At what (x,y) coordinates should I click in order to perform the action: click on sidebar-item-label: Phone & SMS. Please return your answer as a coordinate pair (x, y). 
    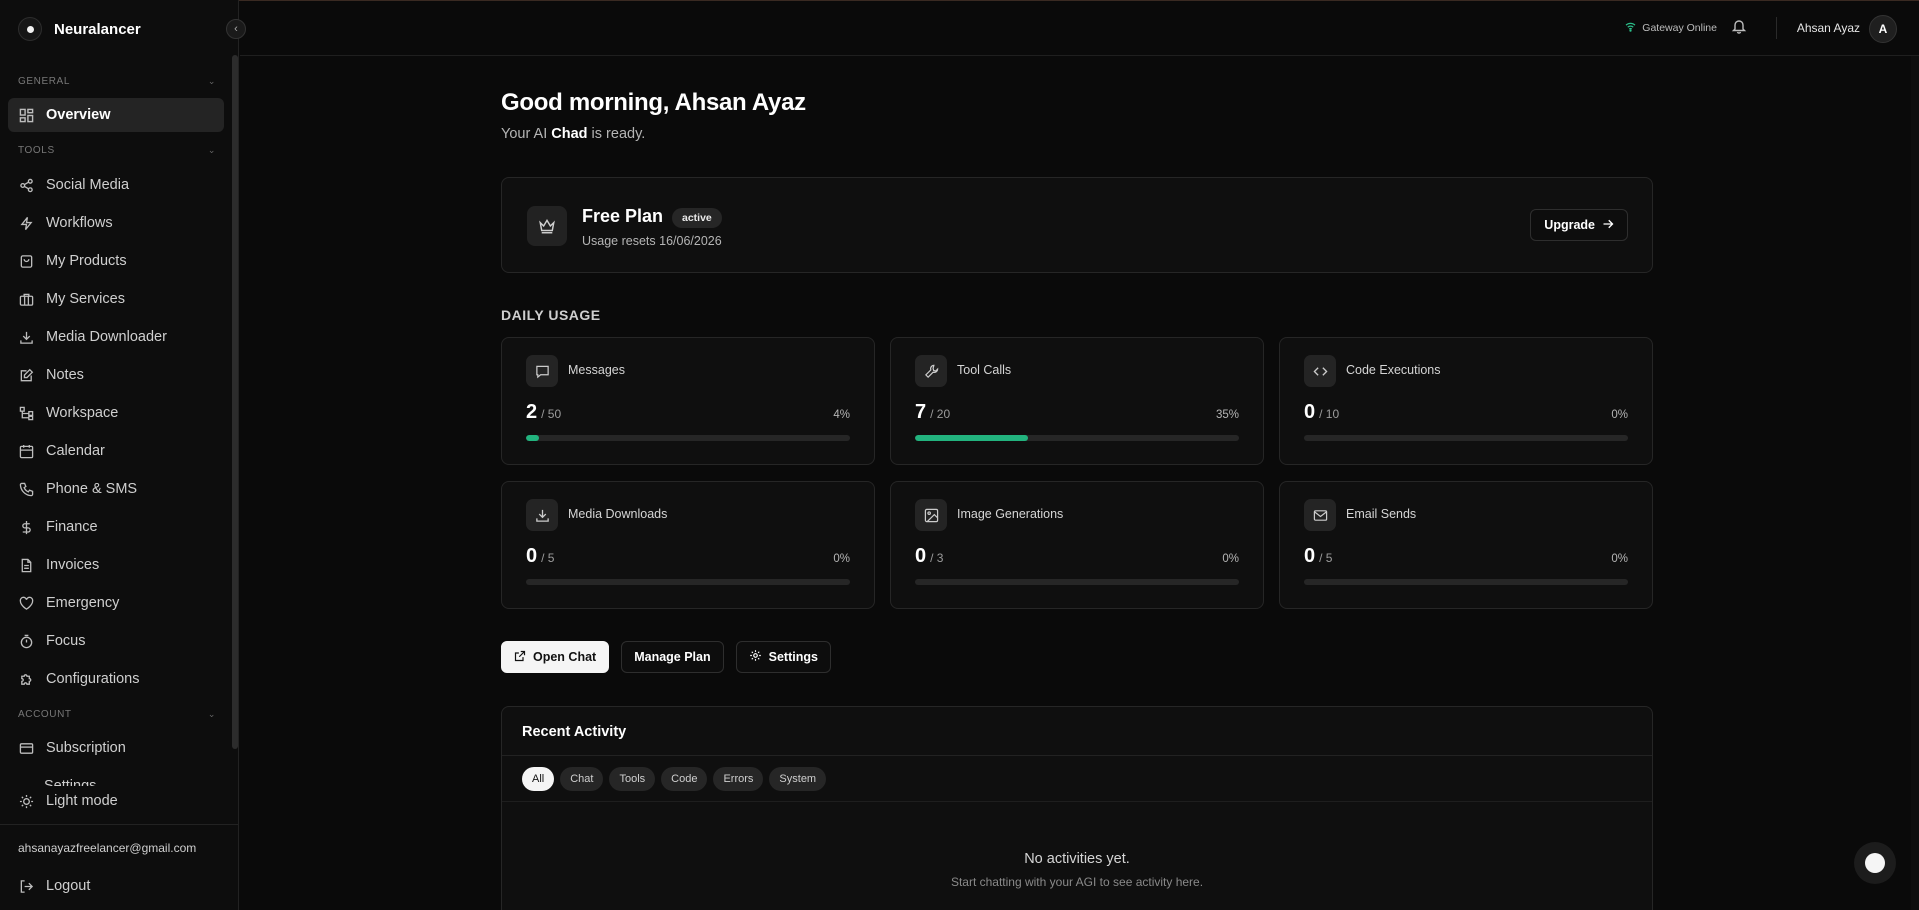
    Looking at the image, I should click on (92, 489).